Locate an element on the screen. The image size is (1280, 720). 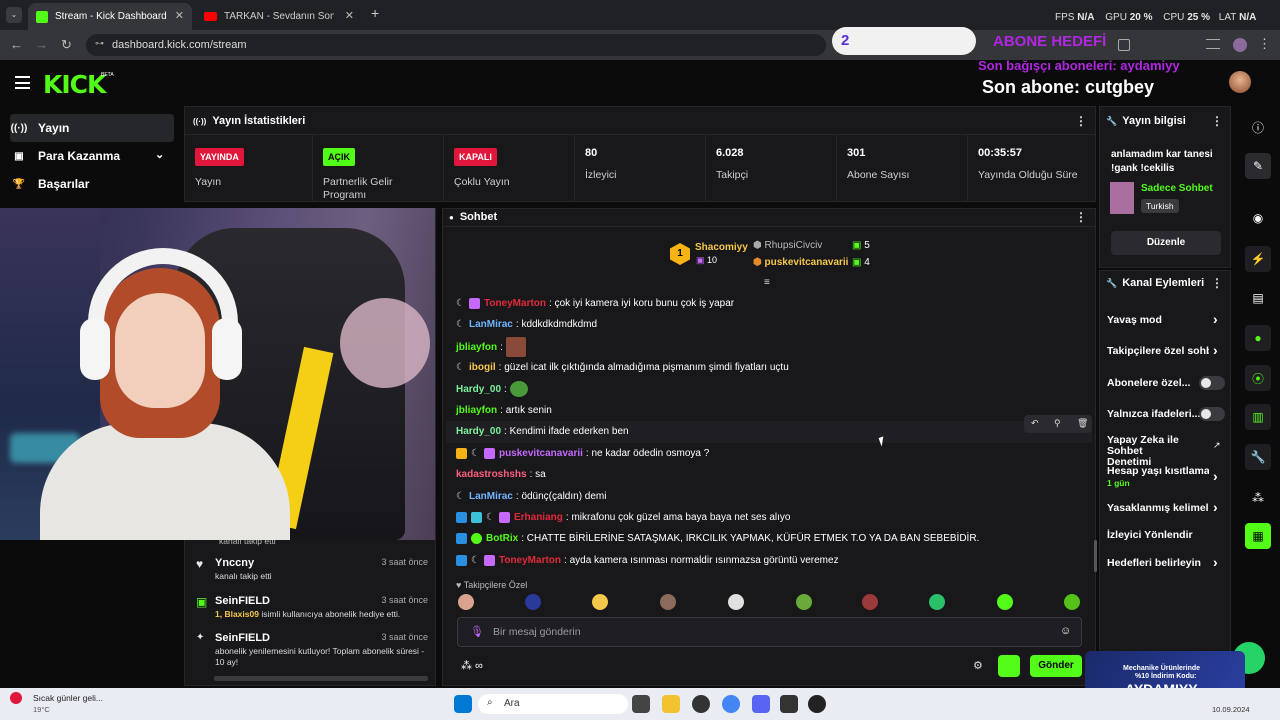
emoji-picker-icon: ☺ is located at coordinates (1065, 631).